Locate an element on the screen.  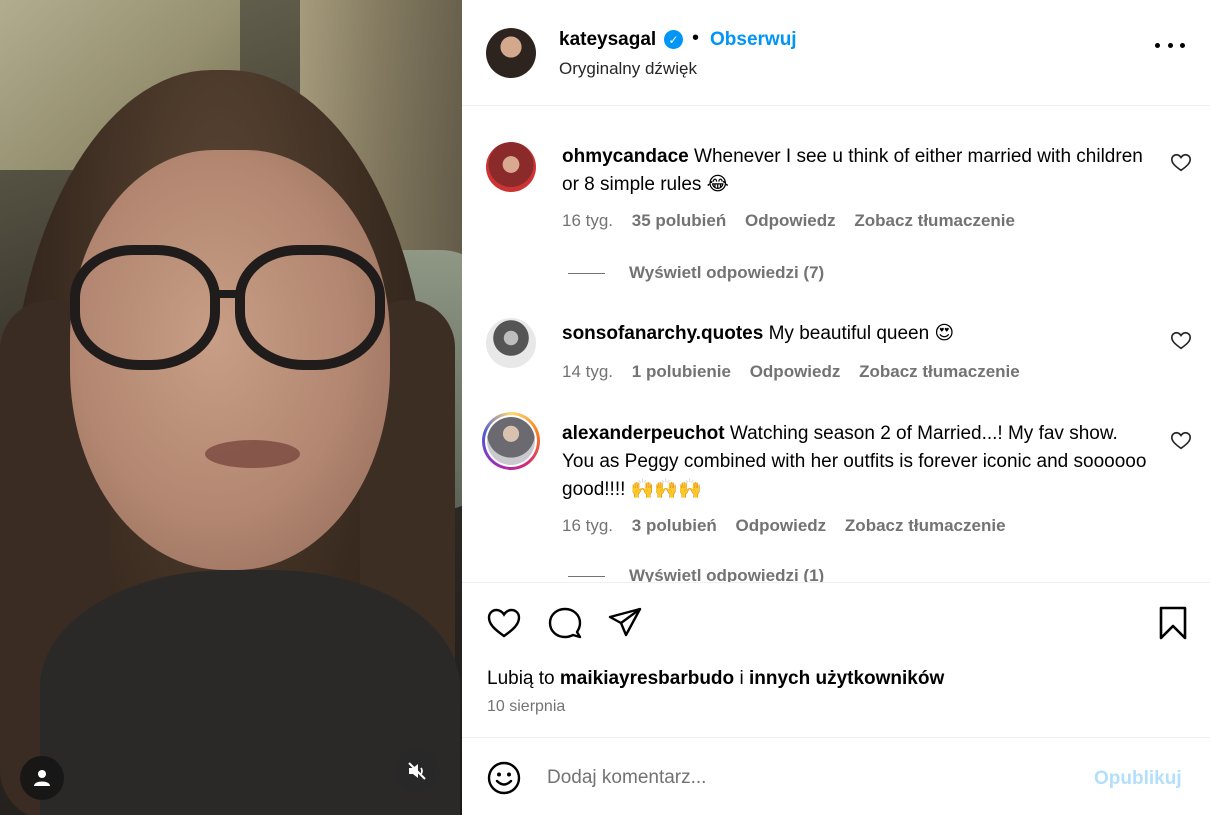
author-username: kateysagal is located at coordinates (607, 40).